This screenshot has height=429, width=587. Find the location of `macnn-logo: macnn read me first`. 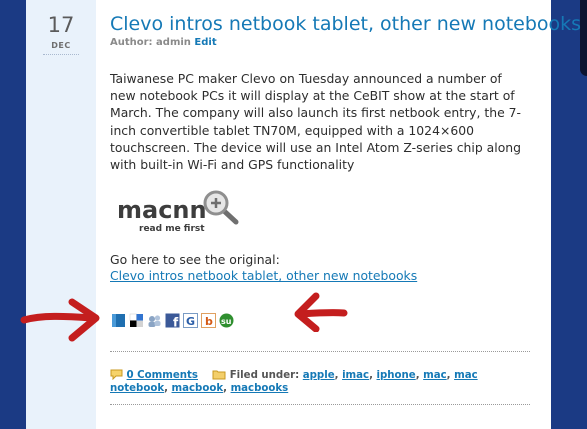

macnn-logo: macnn read me first is located at coordinates (178, 212).